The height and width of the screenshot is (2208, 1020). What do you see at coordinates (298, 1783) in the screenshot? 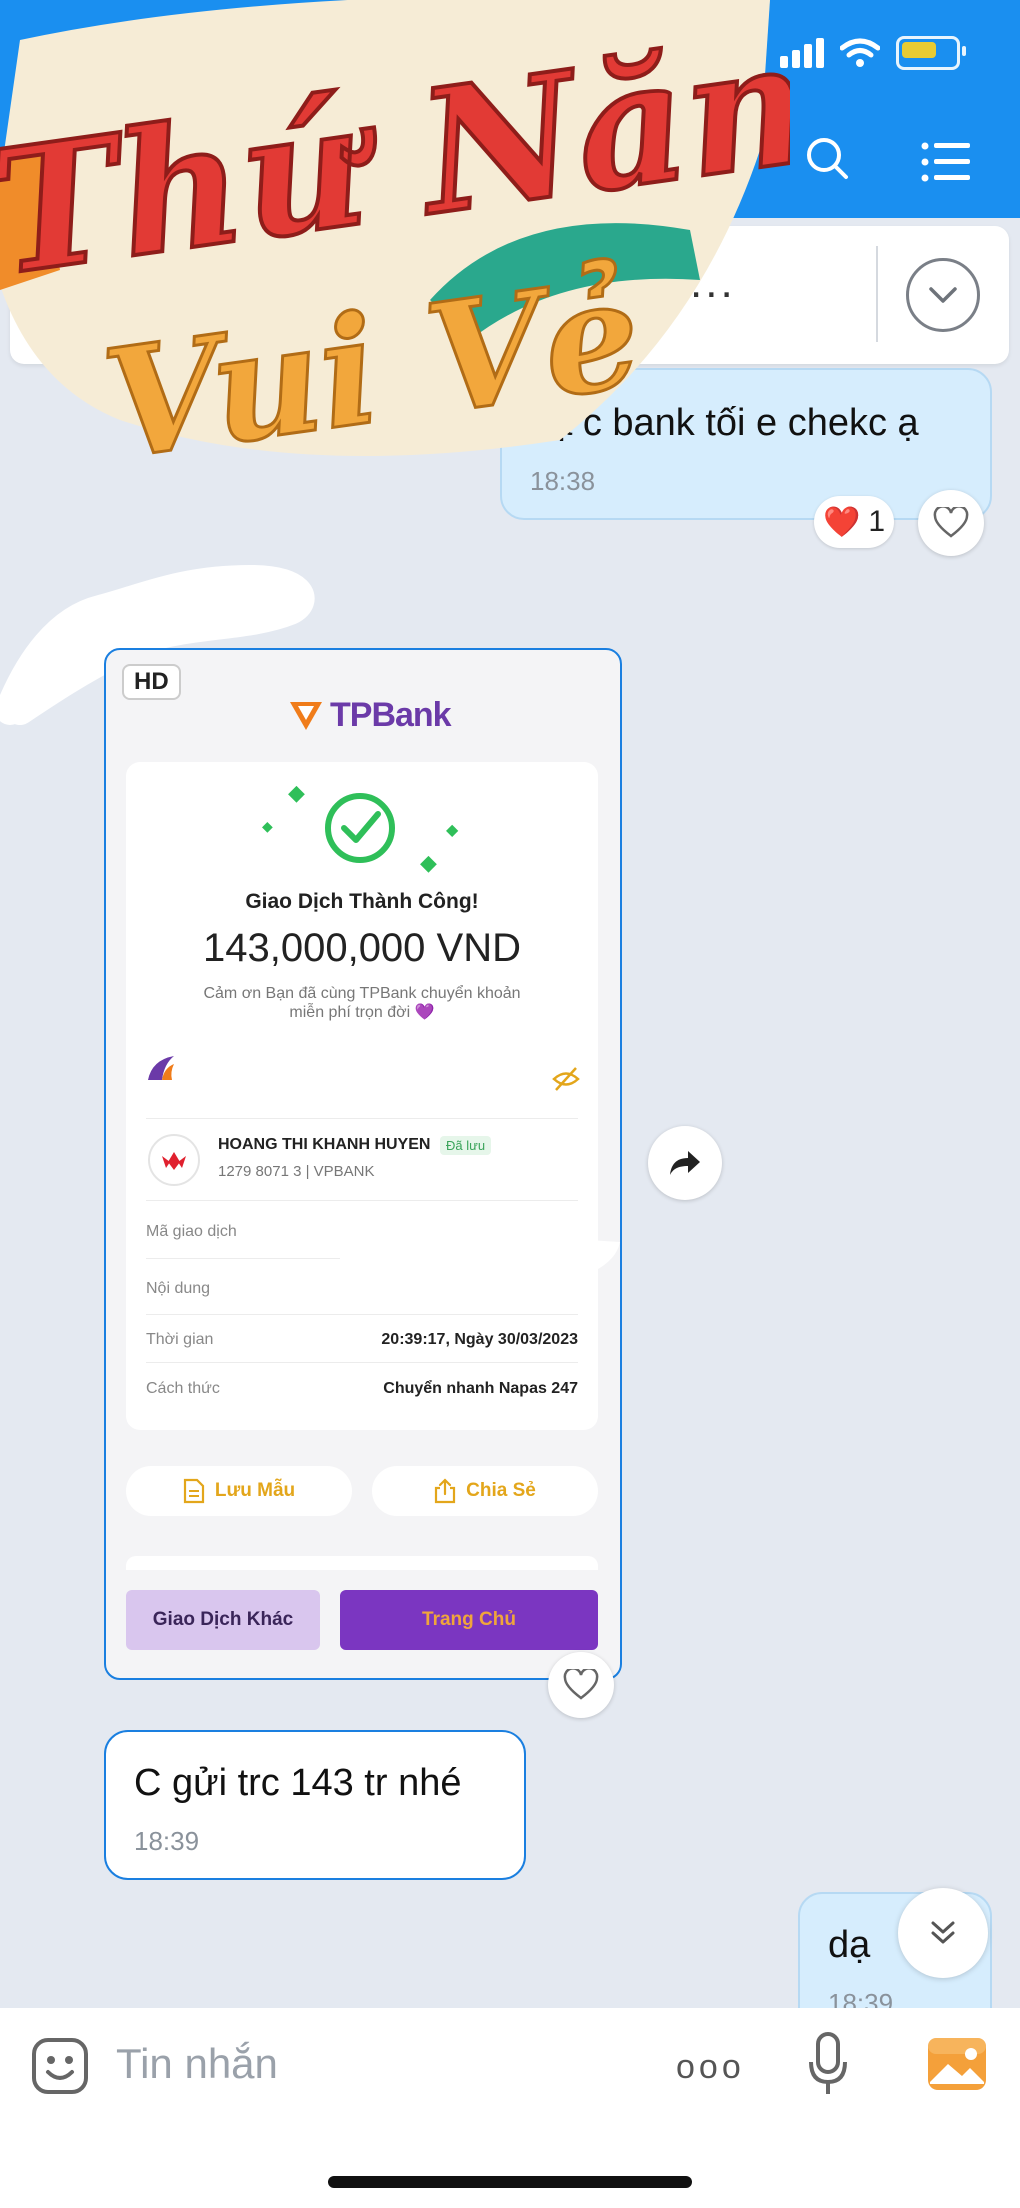
I see `message-text: C gửi trc 143 tr nhé` at bounding box center [298, 1783].